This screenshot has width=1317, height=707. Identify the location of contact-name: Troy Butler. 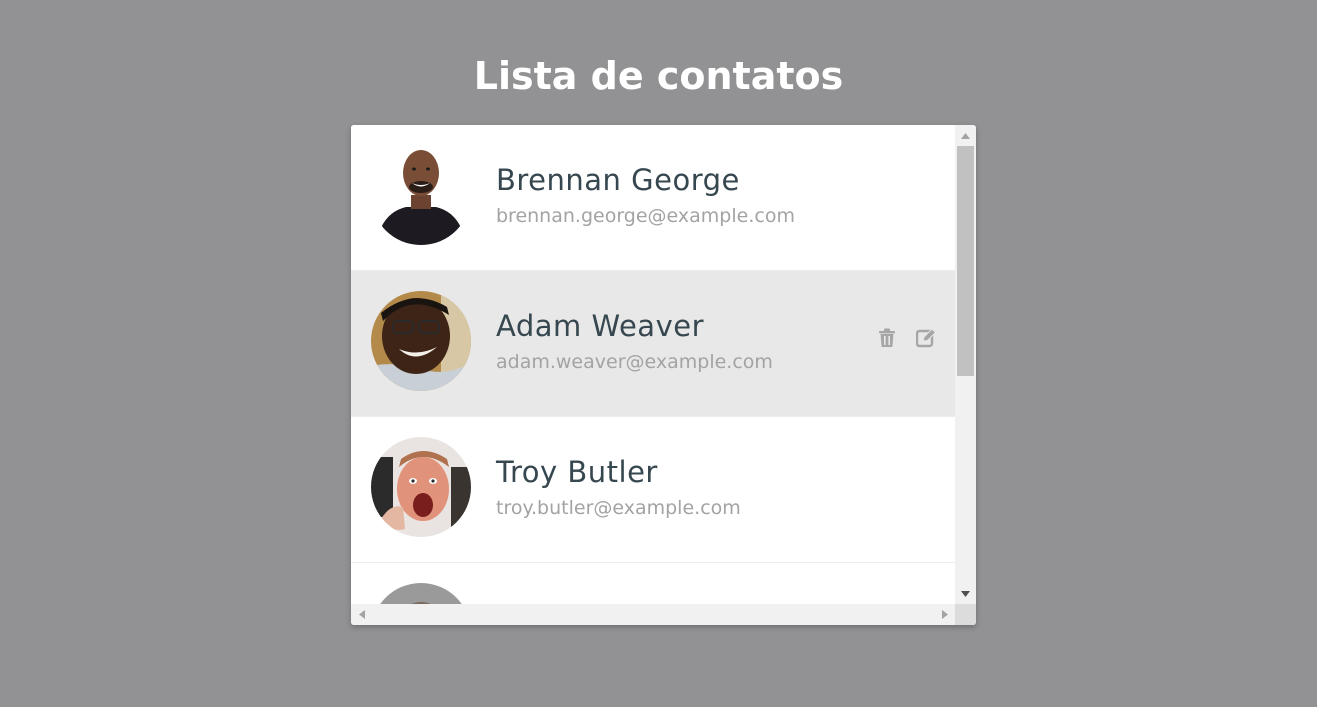
(577, 472).